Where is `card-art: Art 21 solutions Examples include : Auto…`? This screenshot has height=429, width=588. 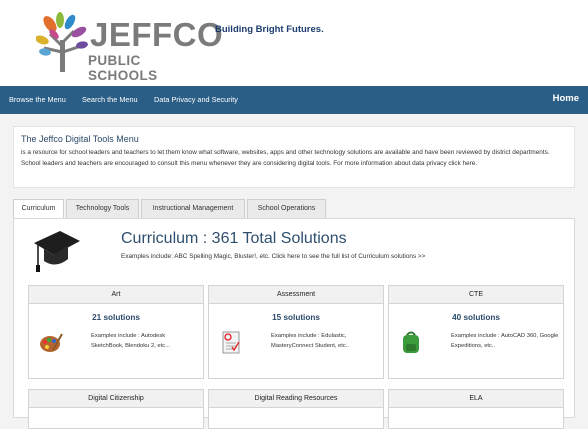 card-art: Art 21 solutions Examples include : Auto… is located at coordinates (116, 332).